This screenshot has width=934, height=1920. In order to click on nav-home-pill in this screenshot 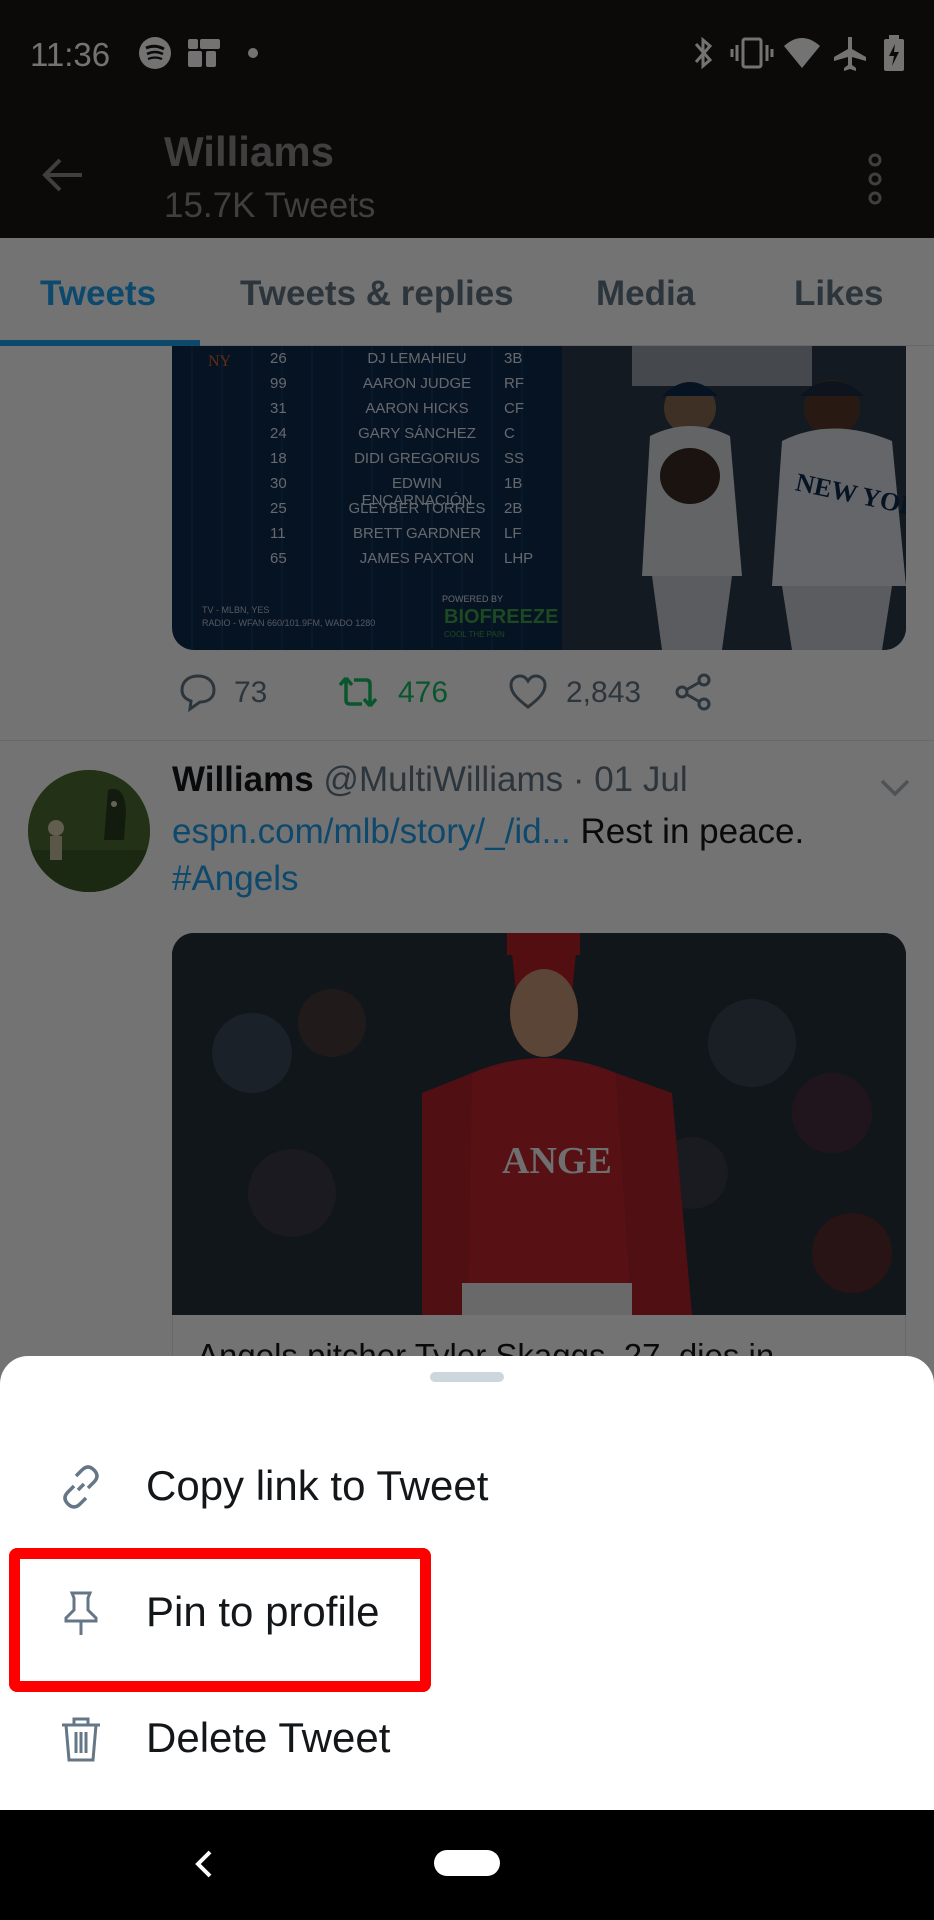, I will do `click(467, 1863)`.